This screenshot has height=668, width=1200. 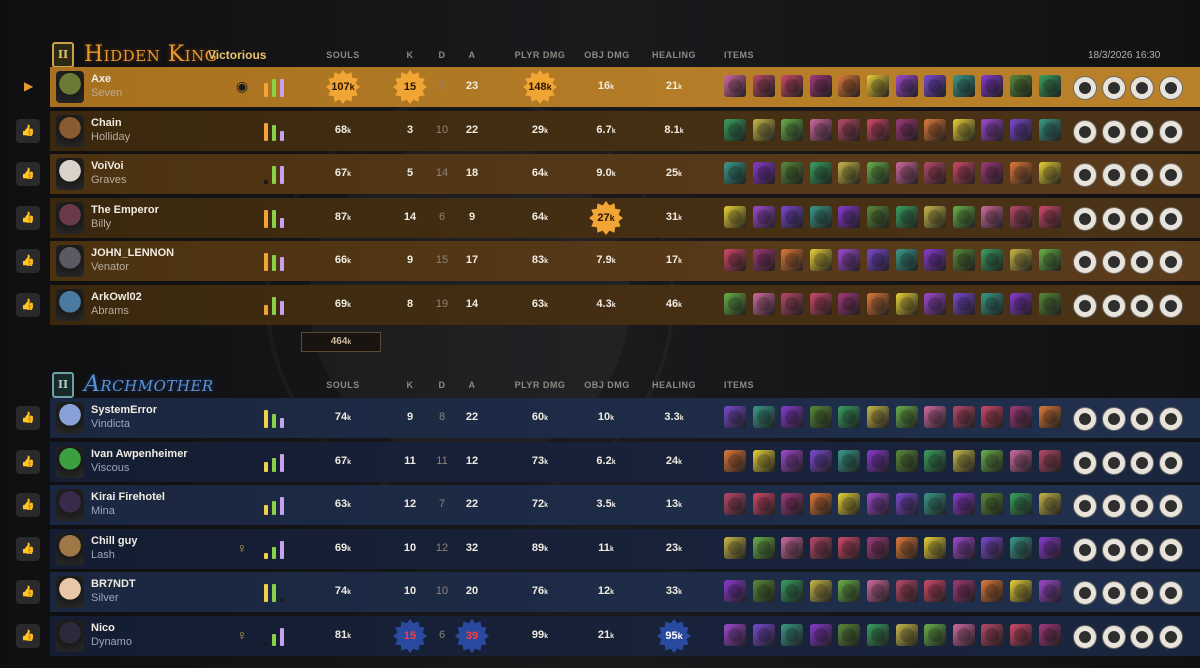 I want to click on column-header-d: D, so click(x=442, y=55).